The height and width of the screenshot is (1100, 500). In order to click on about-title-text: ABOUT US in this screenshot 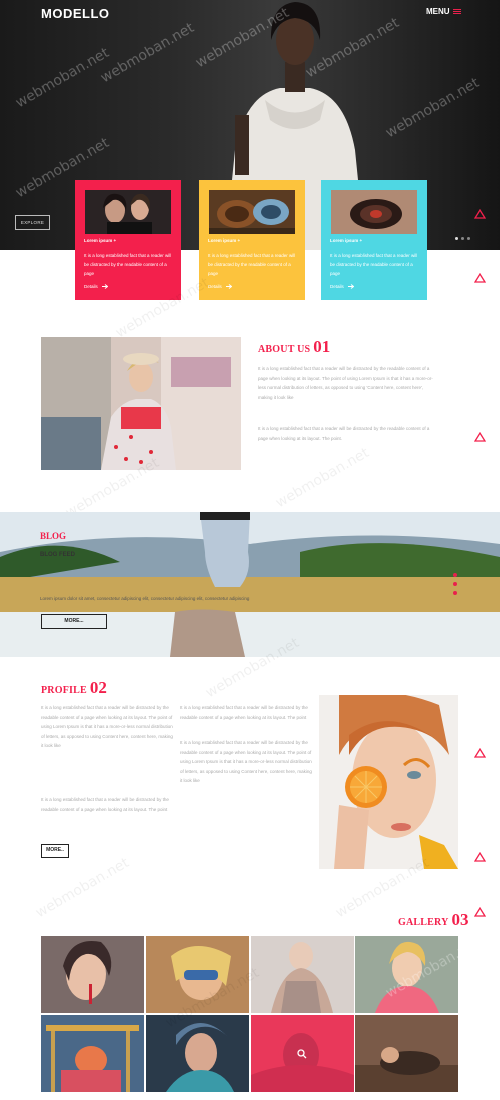, I will do `click(284, 349)`.